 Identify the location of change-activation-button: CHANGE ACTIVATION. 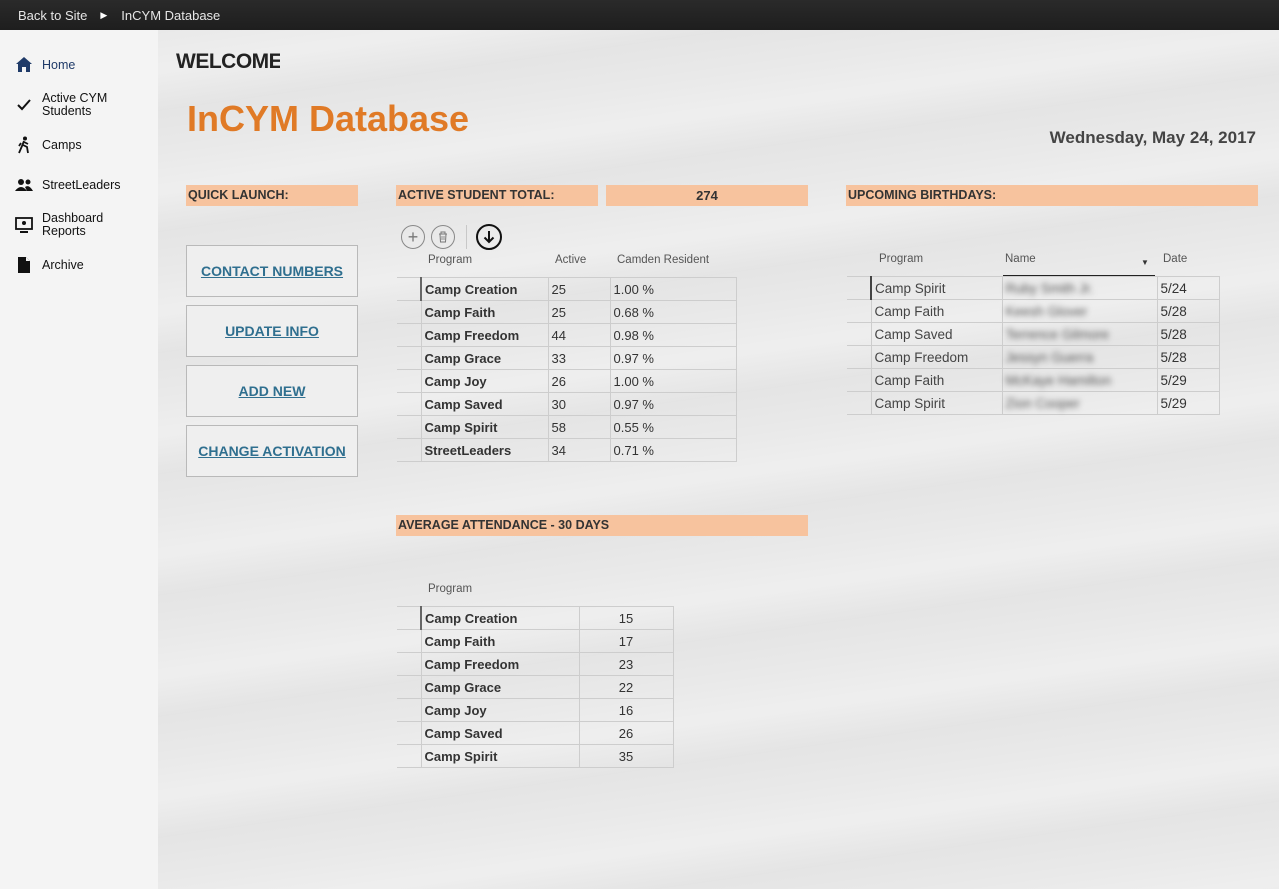
(272, 451).